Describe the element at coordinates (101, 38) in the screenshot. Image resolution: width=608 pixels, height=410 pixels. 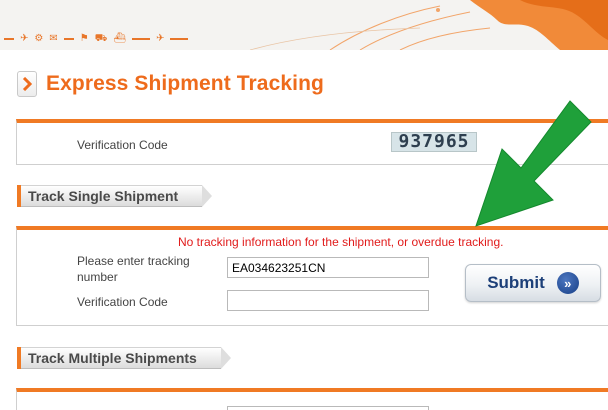
I see `truck-icon: ⛟` at that location.